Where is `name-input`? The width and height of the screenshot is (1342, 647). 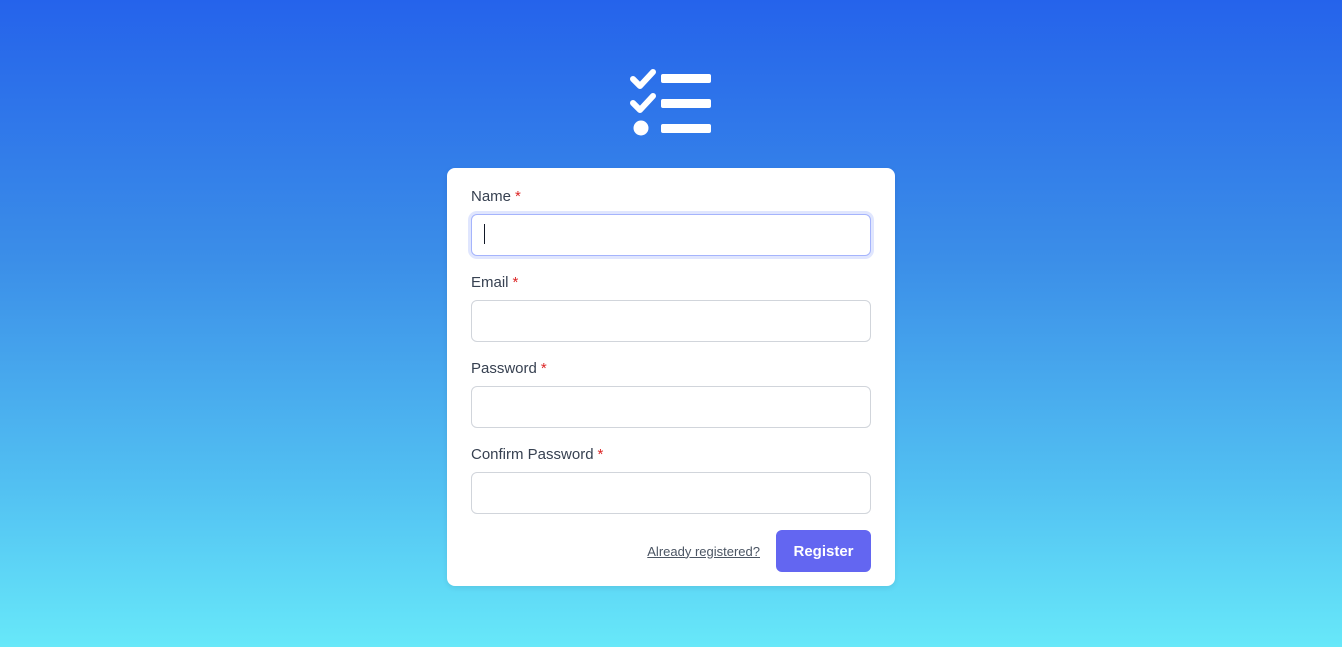
name-input is located at coordinates (671, 235).